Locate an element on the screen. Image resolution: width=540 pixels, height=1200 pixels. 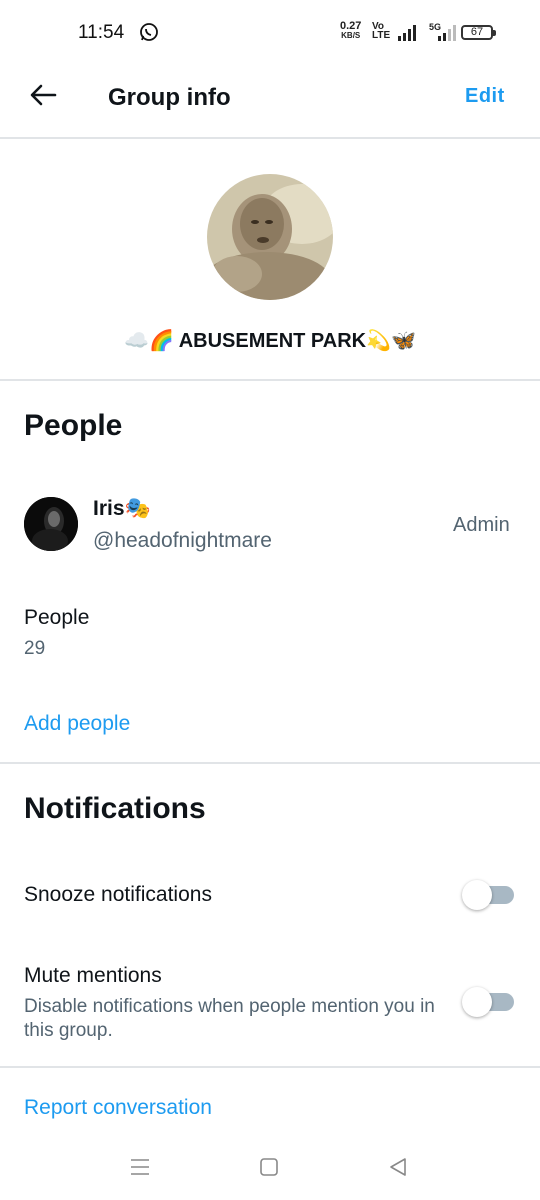
whatsapp-icon is located at coordinates (149, 32).